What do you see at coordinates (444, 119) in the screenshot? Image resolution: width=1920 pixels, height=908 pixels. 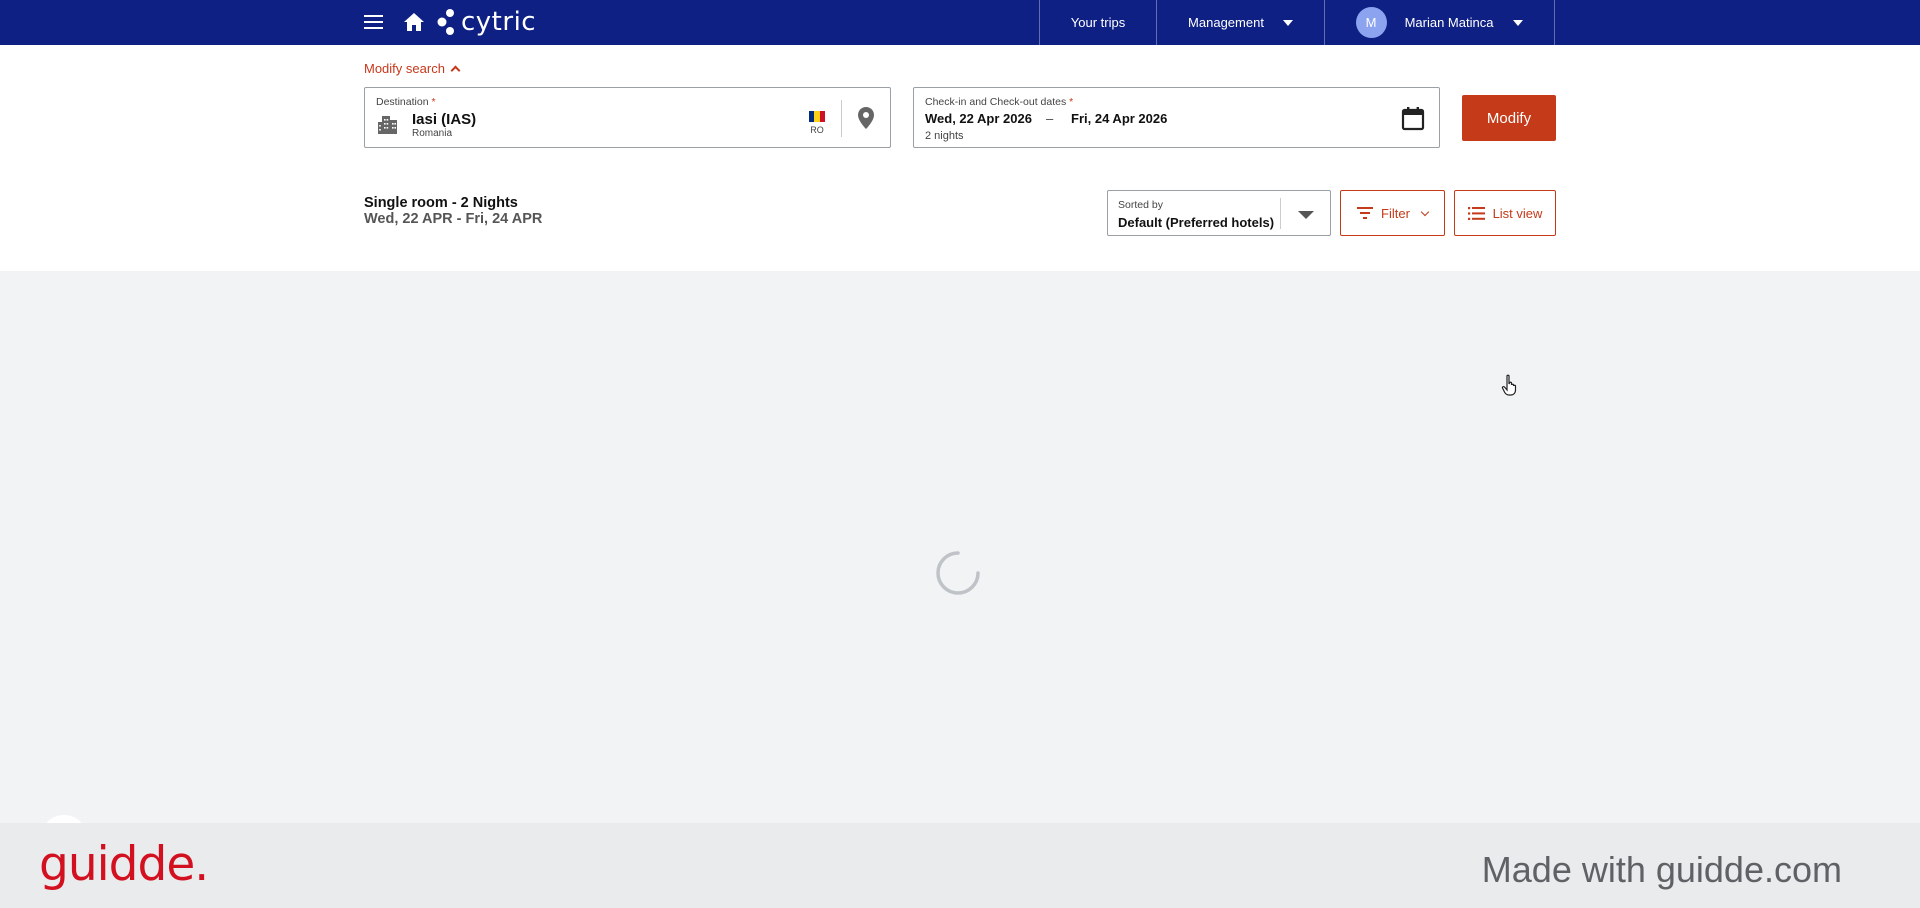 I see `destination-value: Iasi (IAS)` at bounding box center [444, 119].